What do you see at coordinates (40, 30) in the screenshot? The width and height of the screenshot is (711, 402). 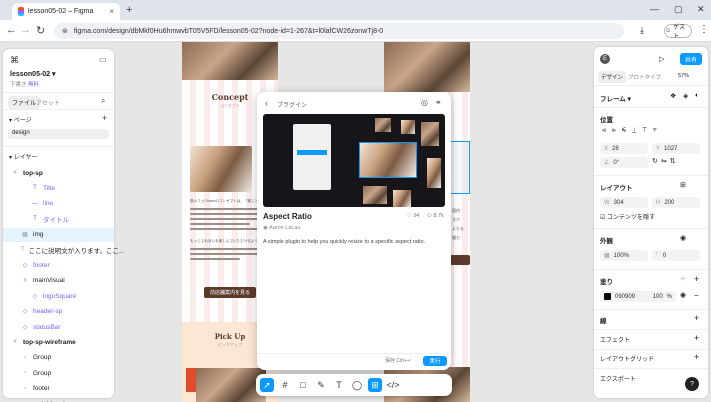 I see `reload-icon: ↻` at bounding box center [40, 30].